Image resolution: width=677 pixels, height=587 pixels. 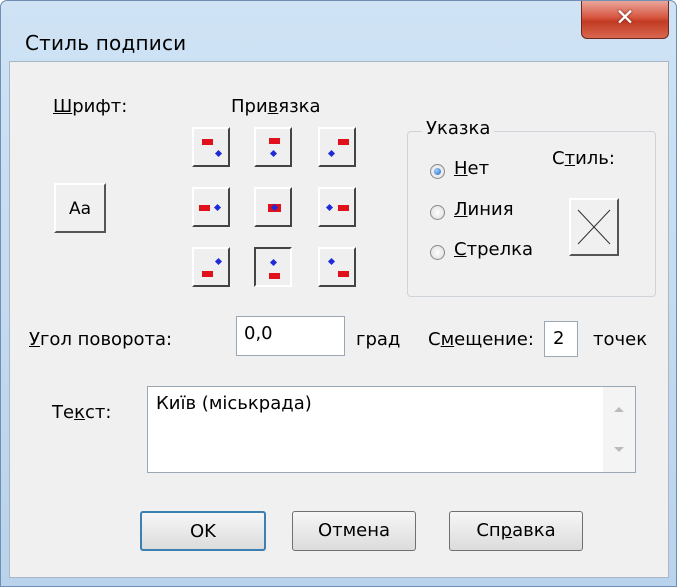 I want to click on offset-unit: точек, so click(x=620, y=339).